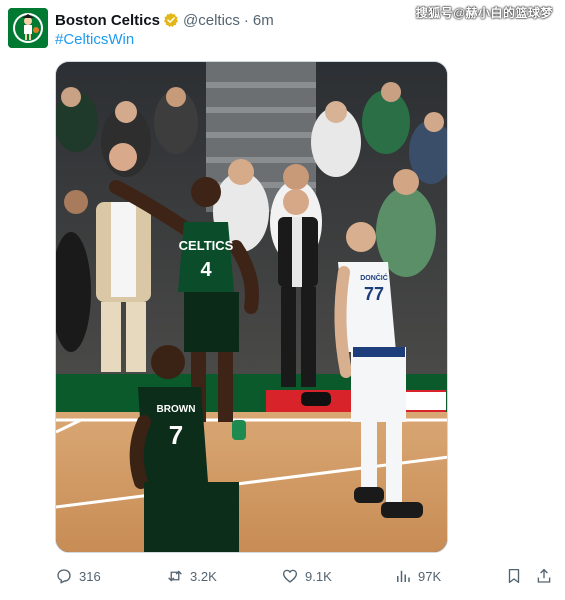 The height and width of the screenshot is (600, 565). Describe the element at coordinates (430, 576) in the screenshot. I see `views-count: 97K` at that location.